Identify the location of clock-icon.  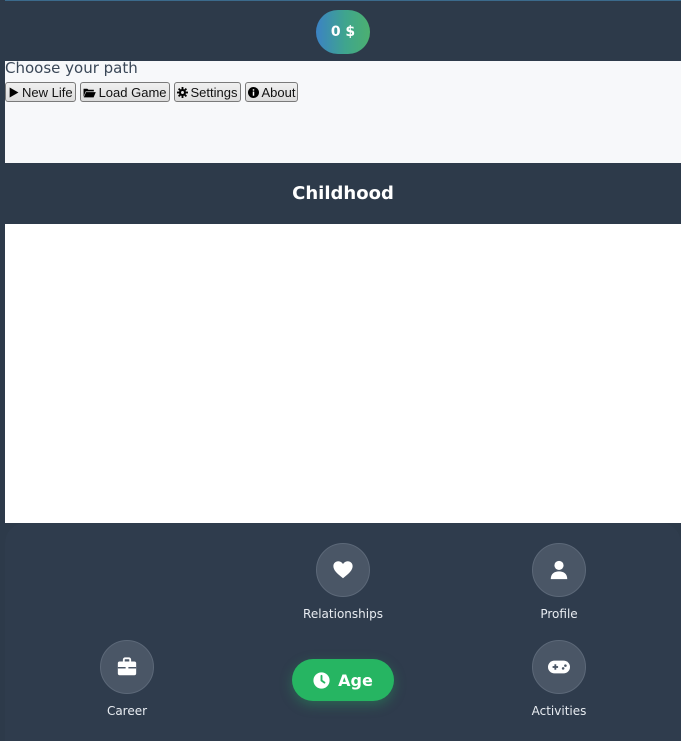
(321, 680).